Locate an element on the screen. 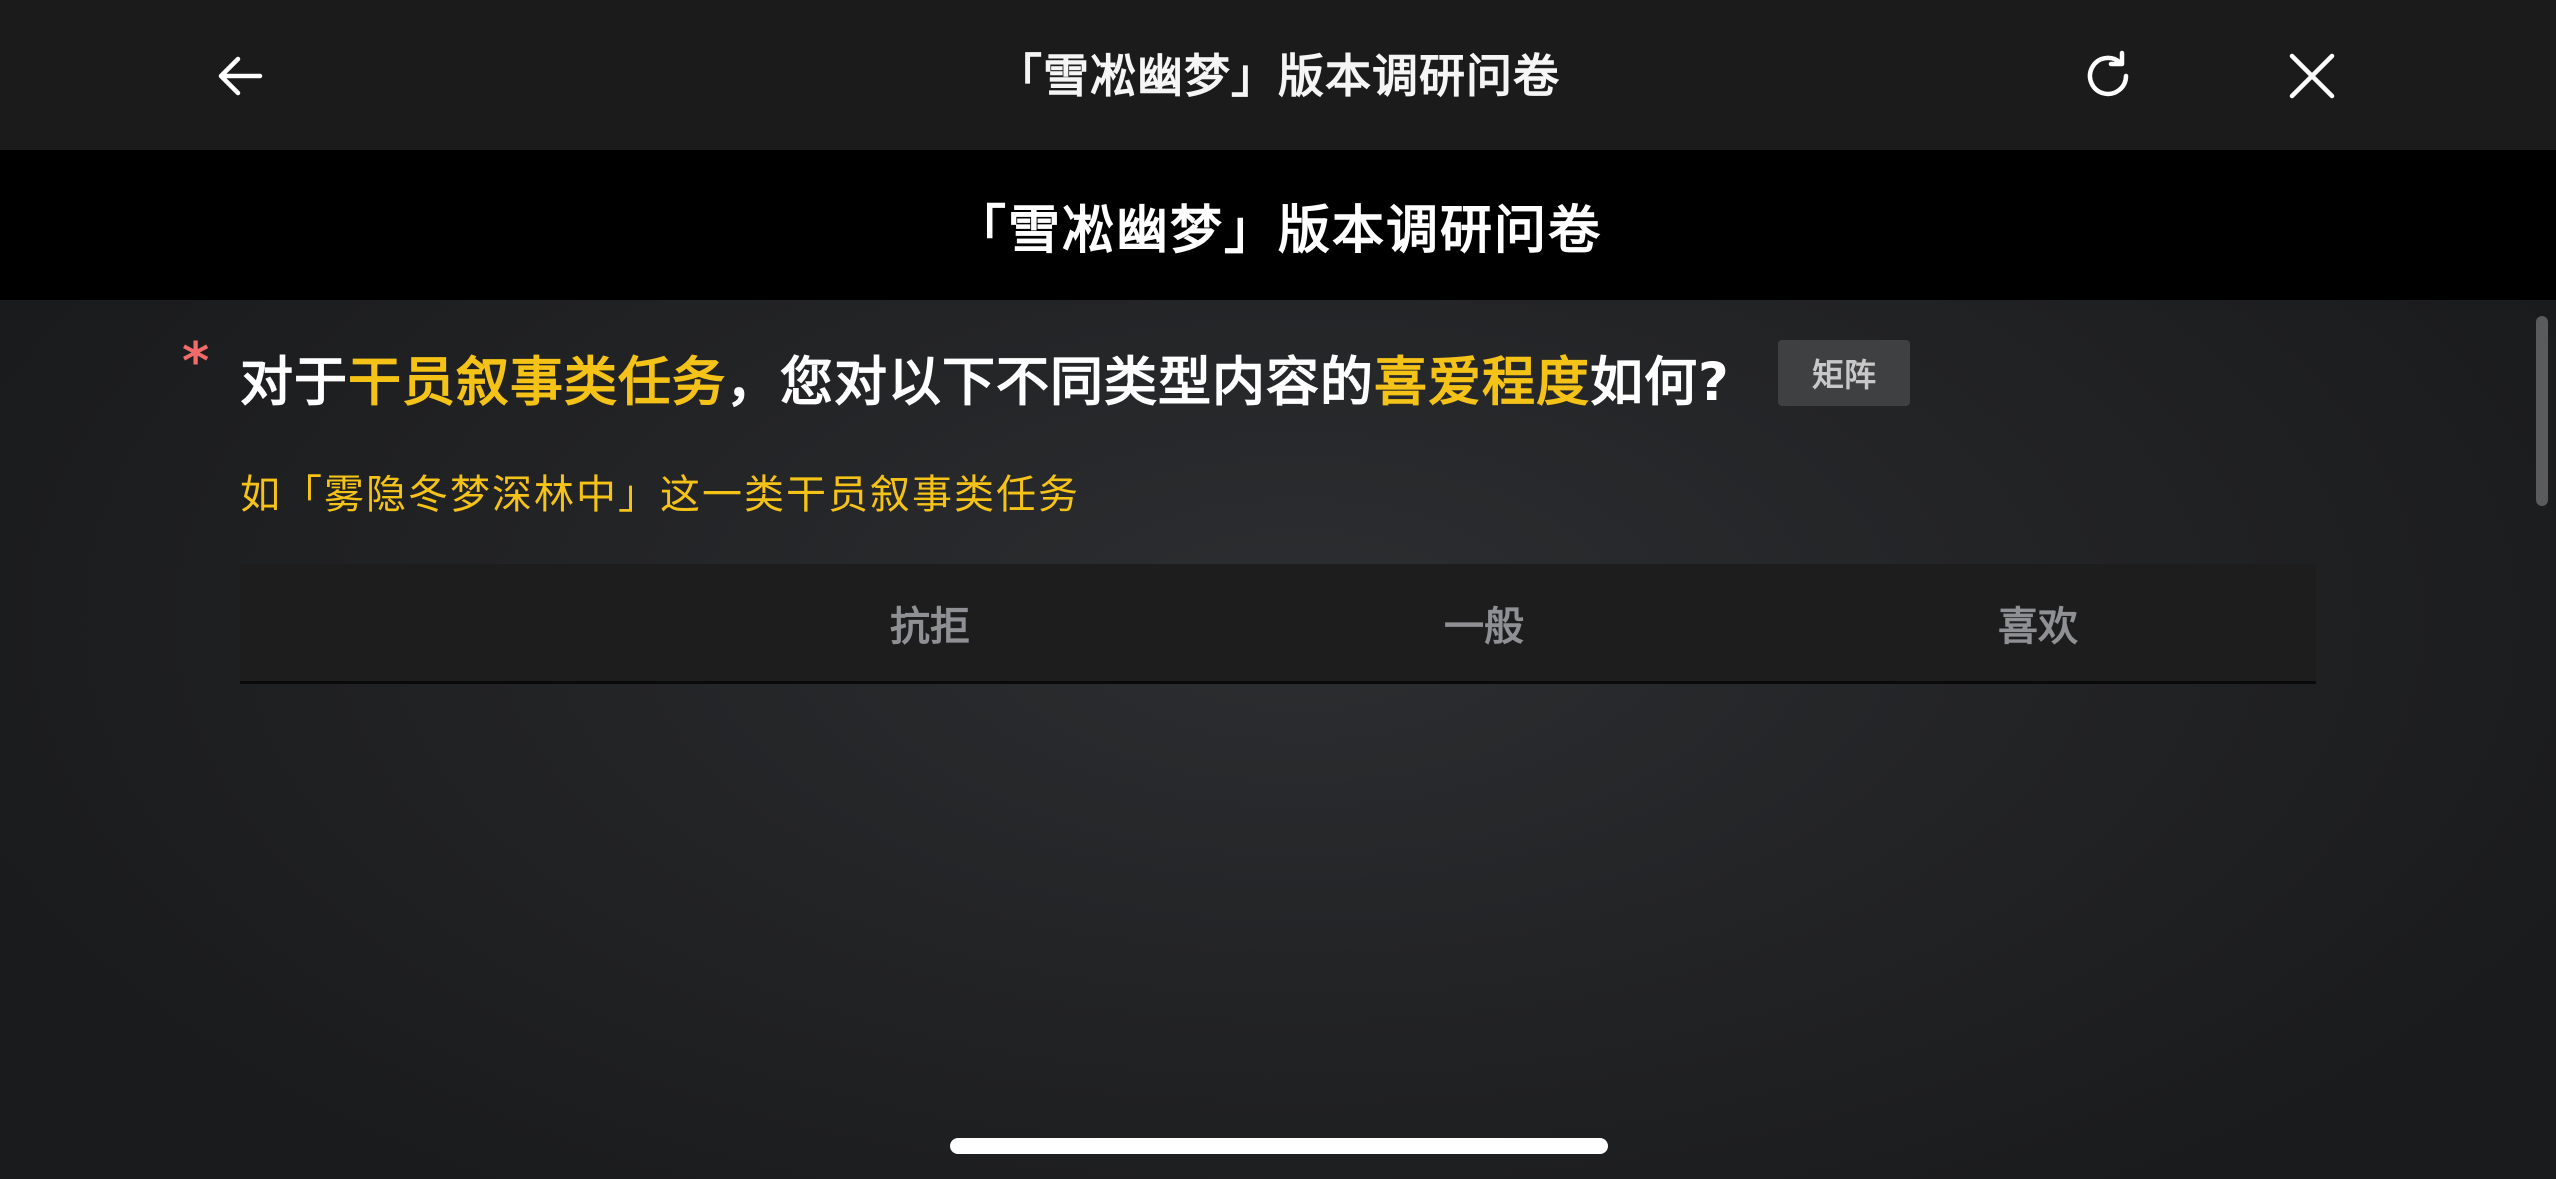 Image resolution: width=2556 pixels, height=1179 pixels. close-icon is located at coordinates (2312, 76).